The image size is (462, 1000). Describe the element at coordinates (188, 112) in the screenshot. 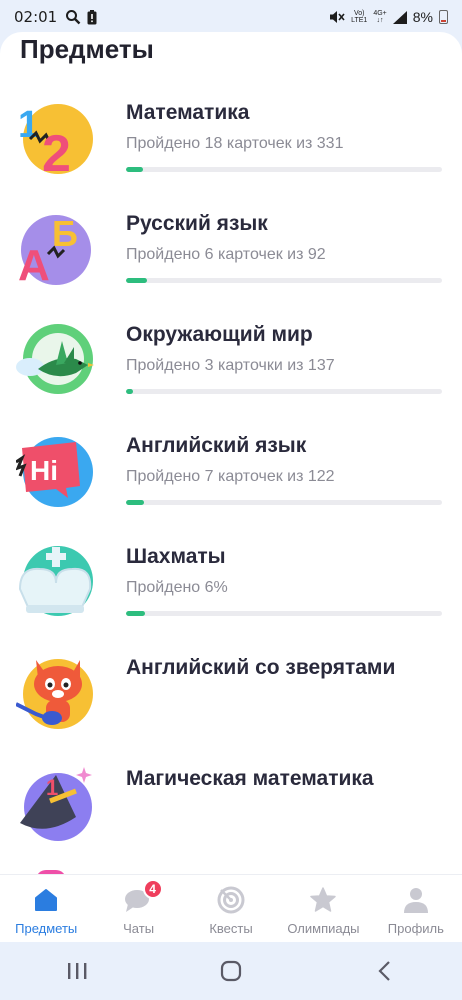

I see `subject-name: Математика` at that location.